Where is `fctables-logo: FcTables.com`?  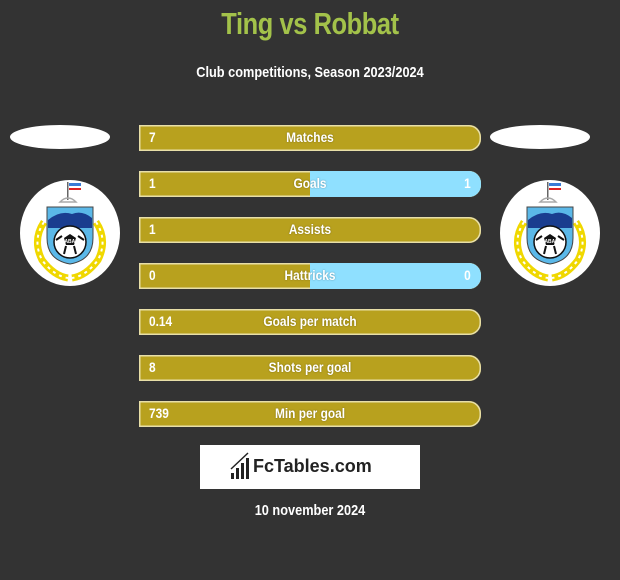 fctables-logo: FcTables.com is located at coordinates (310, 467).